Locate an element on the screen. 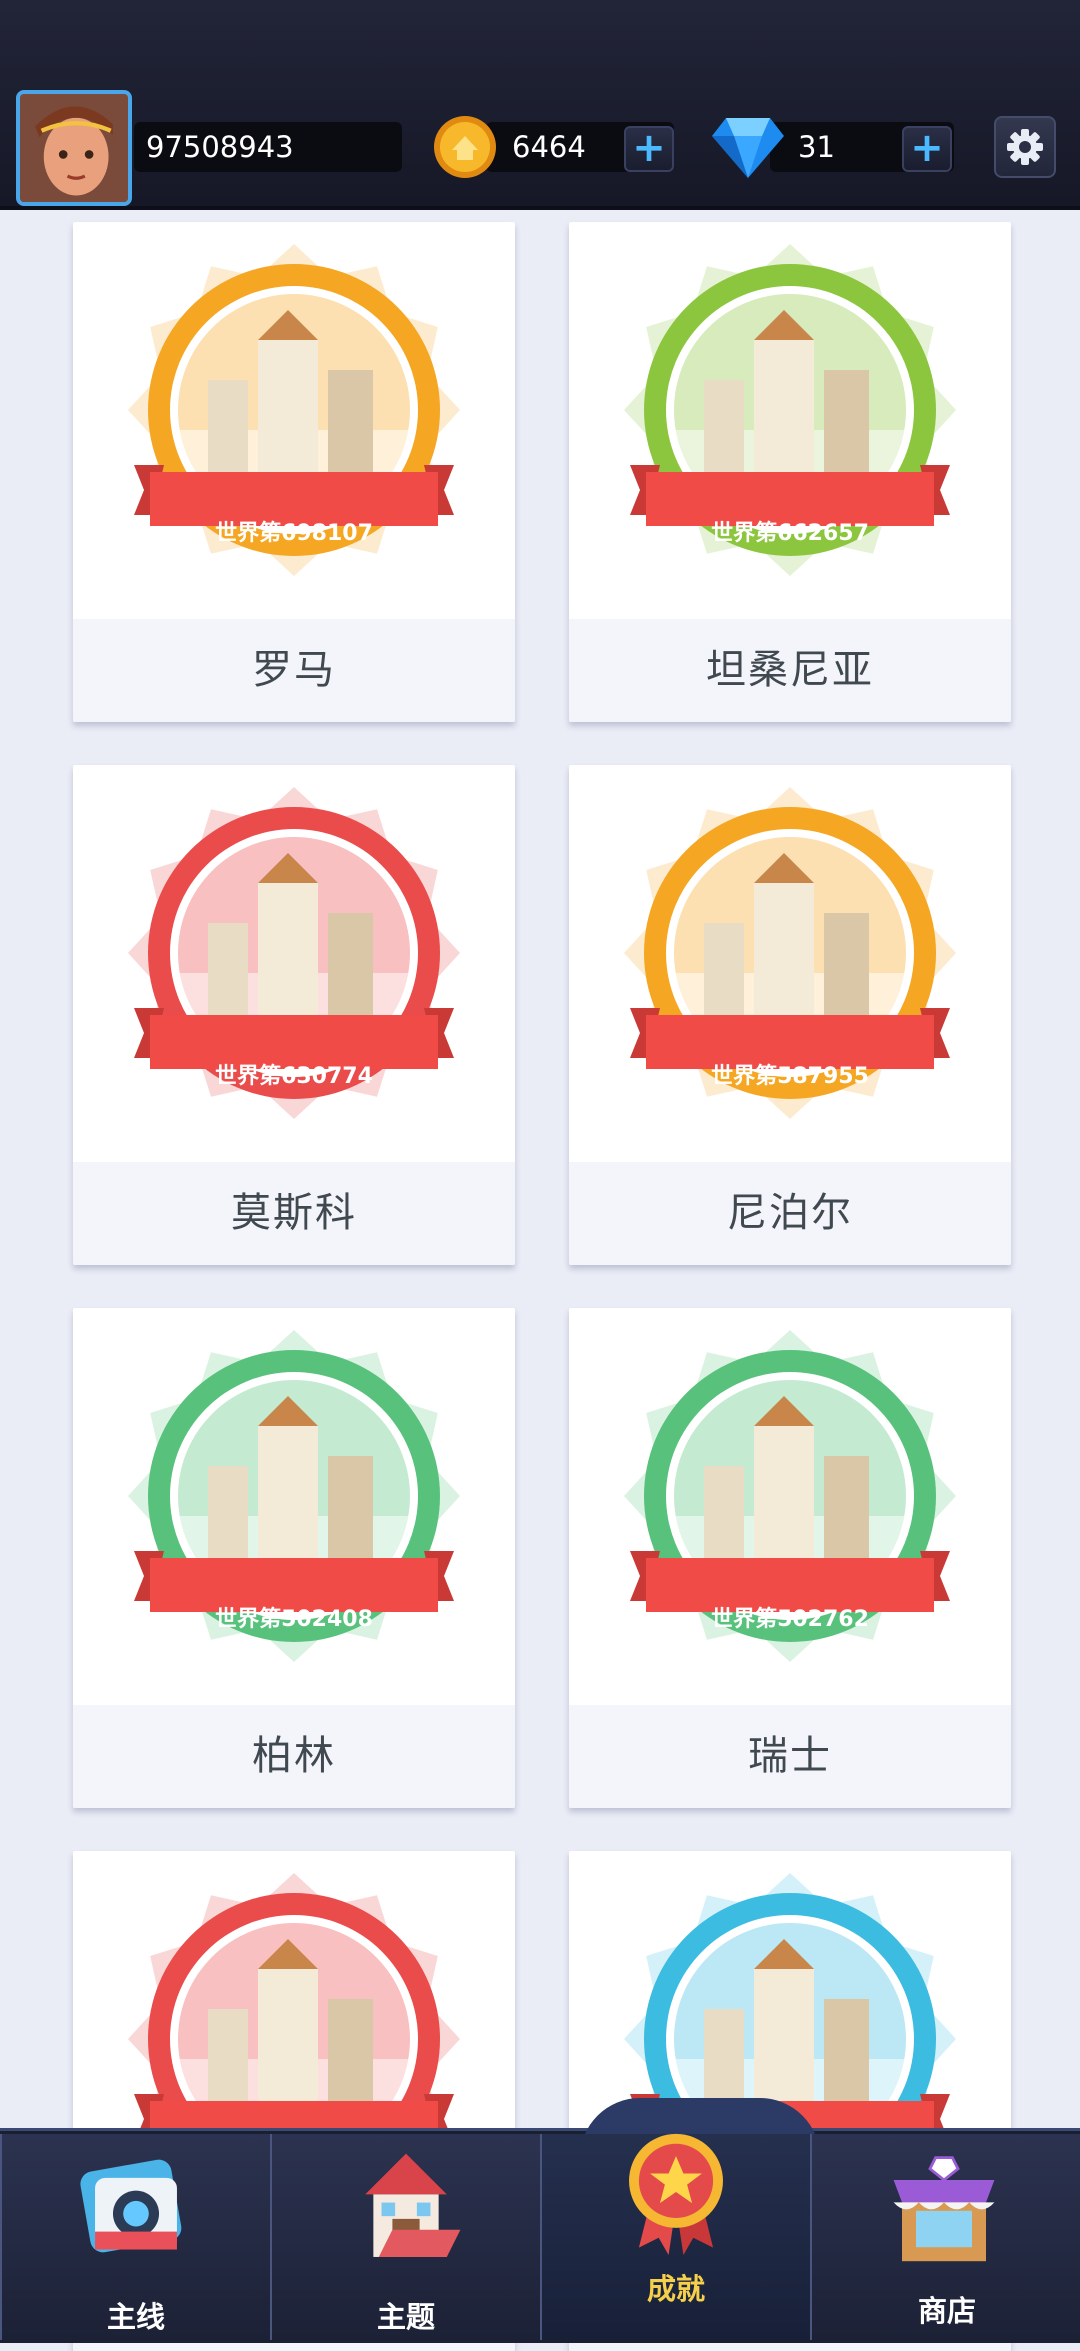  gold-coin-icon is located at coordinates (465, 147).